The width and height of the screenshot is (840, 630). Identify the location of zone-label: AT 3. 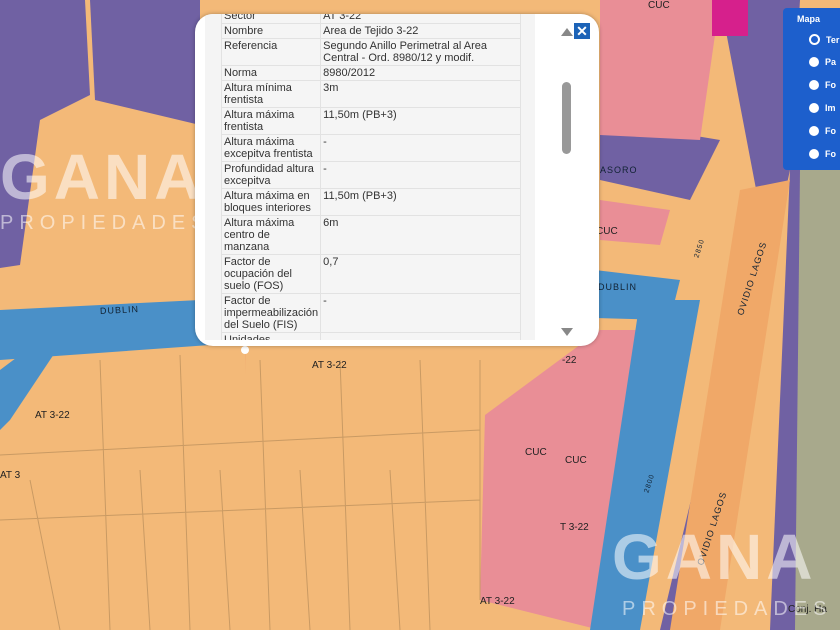
(10, 475).